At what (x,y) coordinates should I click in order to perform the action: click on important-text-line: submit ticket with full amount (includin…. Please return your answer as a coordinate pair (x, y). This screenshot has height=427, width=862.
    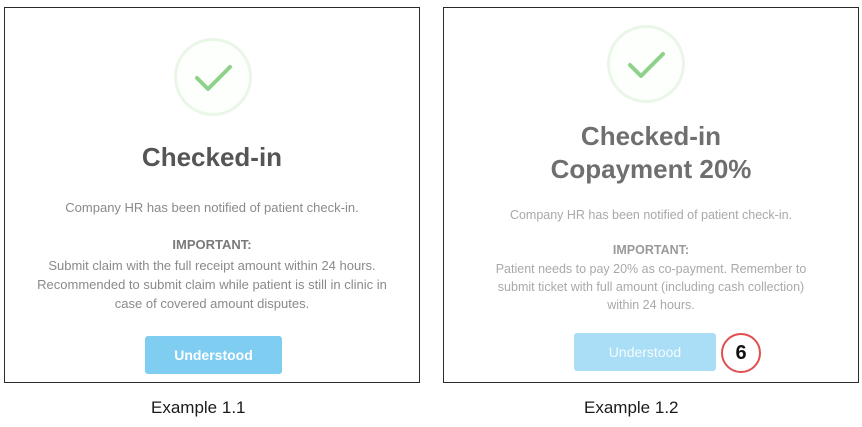
    Looking at the image, I should click on (651, 287).